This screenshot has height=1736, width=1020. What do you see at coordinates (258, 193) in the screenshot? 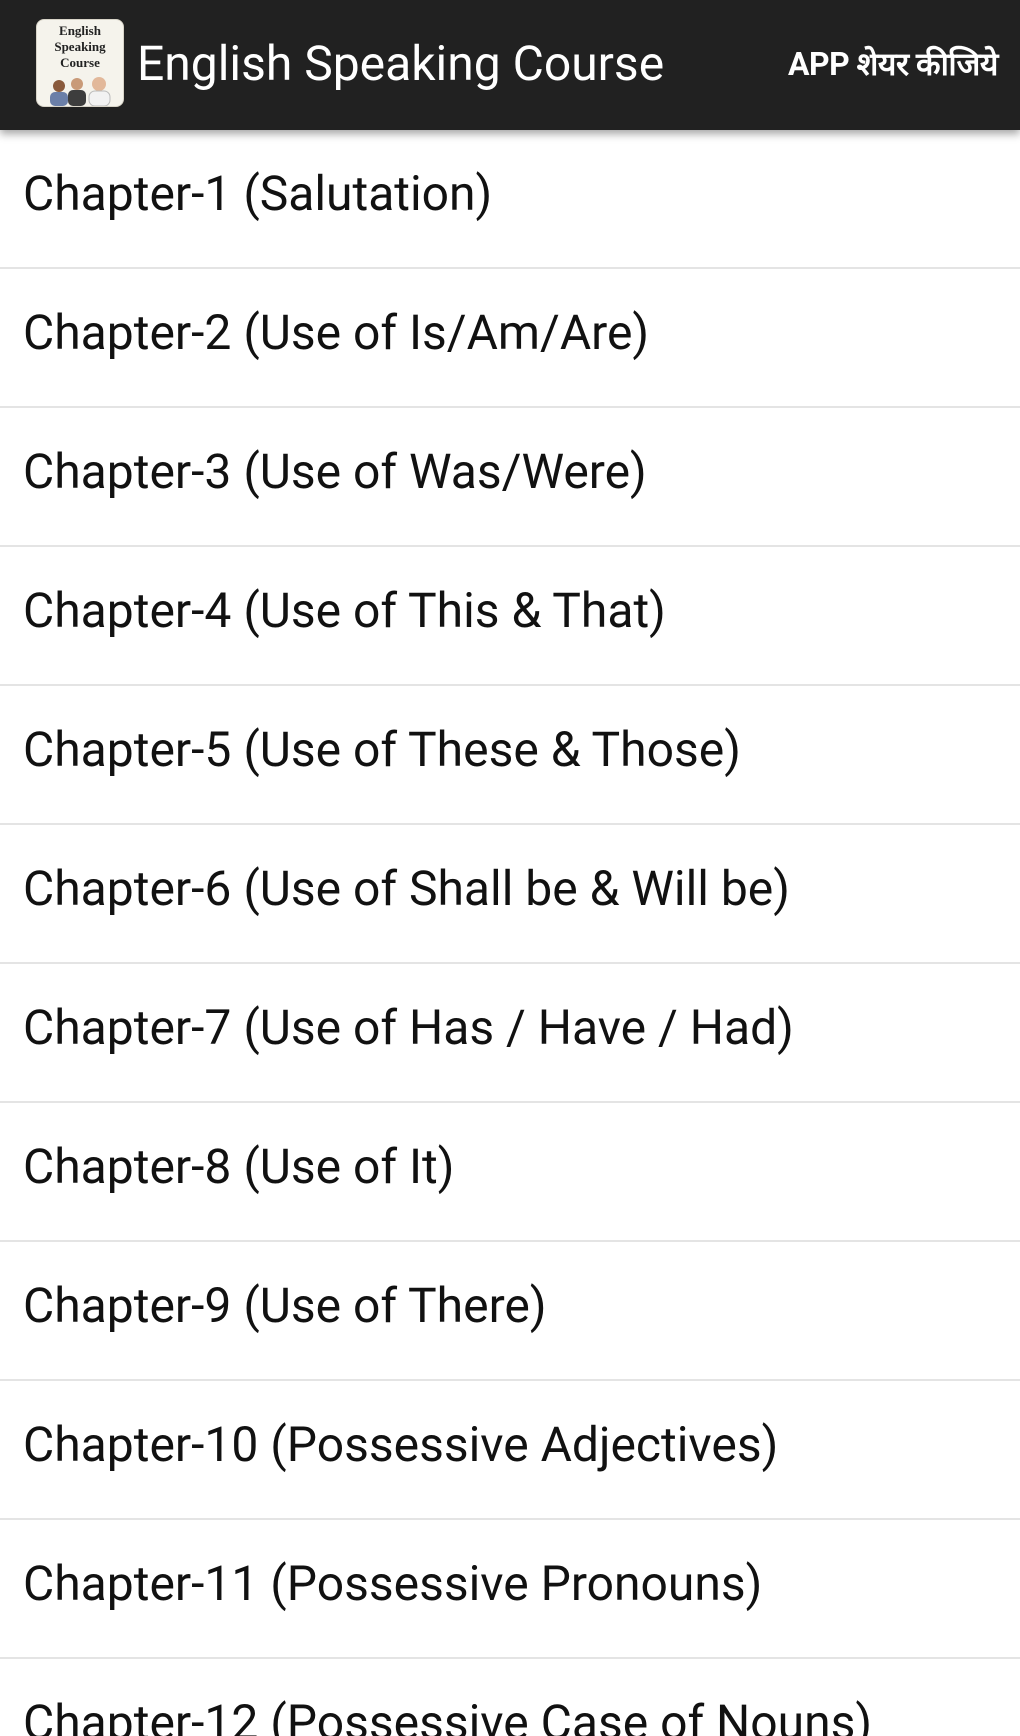
I see `chapter-label: Chapter-1 (Salutation)` at bounding box center [258, 193].